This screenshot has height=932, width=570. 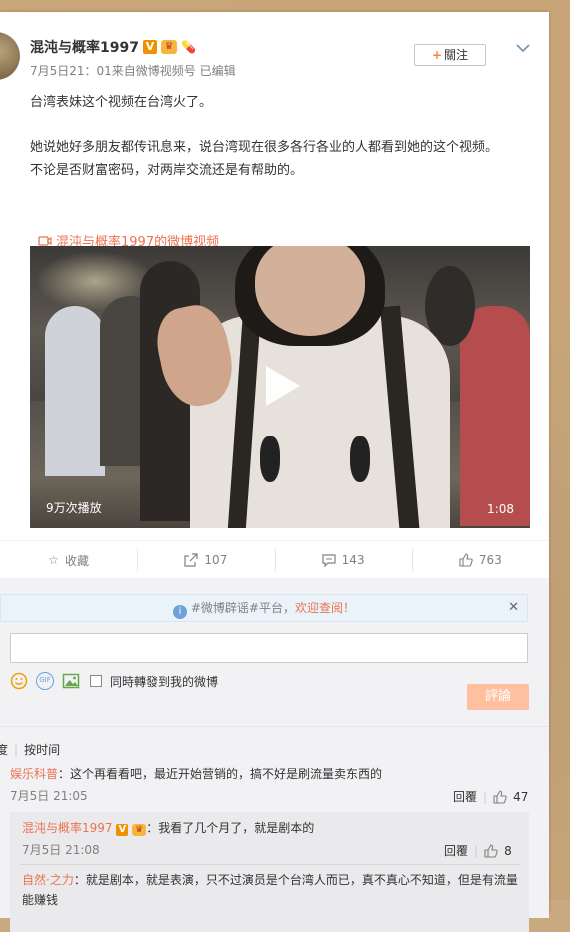 I want to click on follow-button: + 關注, so click(x=450, y=55).